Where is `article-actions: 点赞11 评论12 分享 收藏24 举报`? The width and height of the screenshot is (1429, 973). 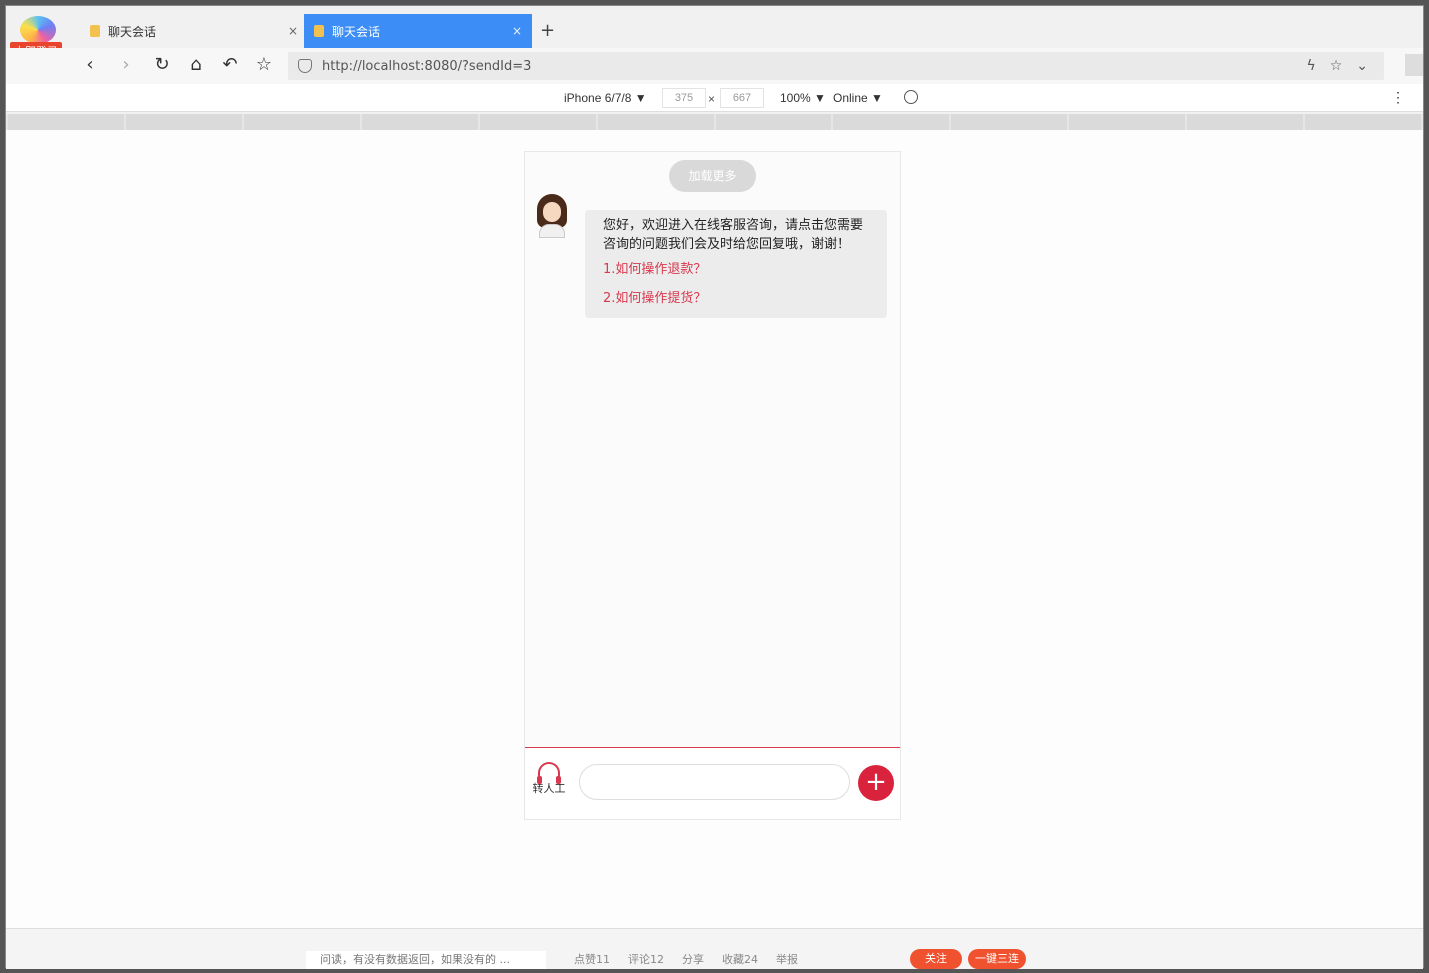
article-actions: 点赞11 评论12 分享 收藏24 举报 is located at coordinates (686, 959).